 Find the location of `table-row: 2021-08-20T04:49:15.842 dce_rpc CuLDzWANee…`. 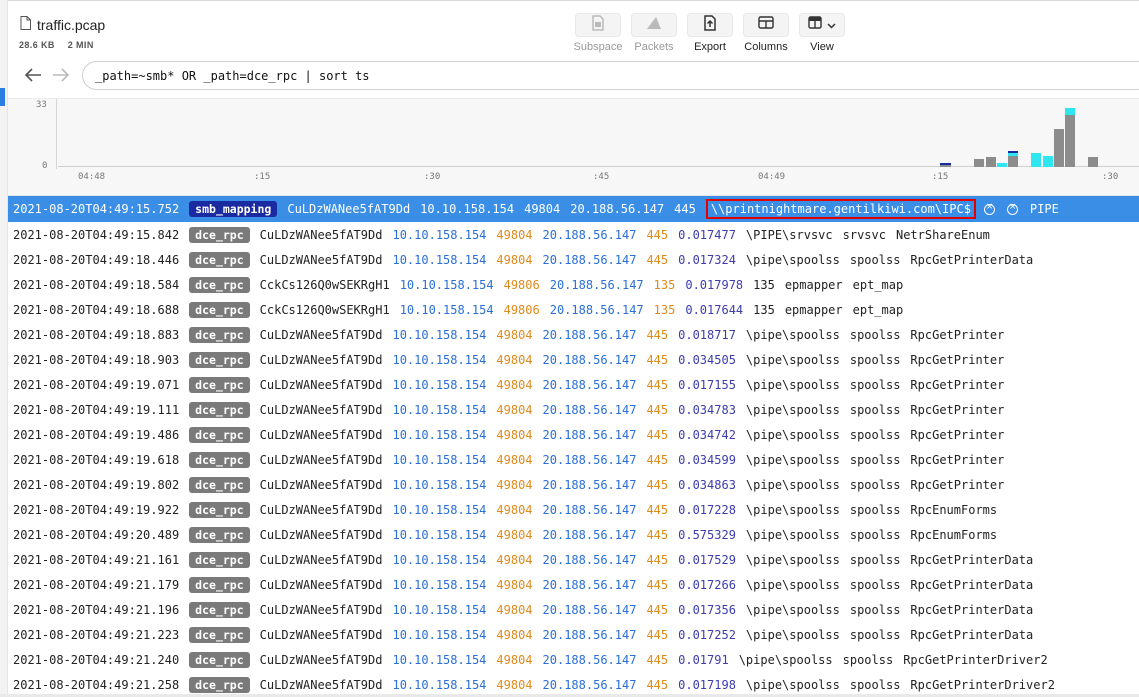

table-row: 2021-08-20T04:49:15.842 dce_rpc CuLDzWANee… is located at coordinates (573, 234).